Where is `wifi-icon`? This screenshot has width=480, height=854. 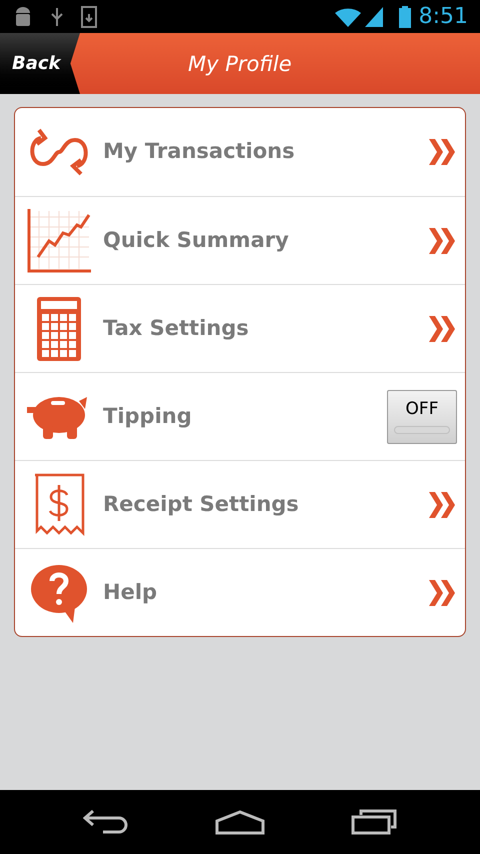
wifi-icon is located at coordinates (347, 16).